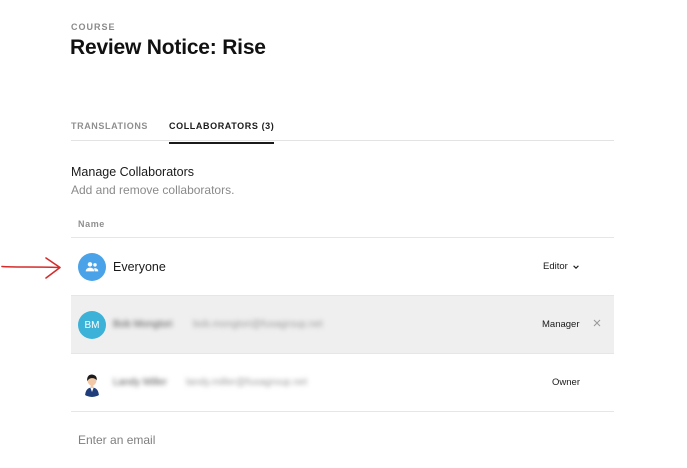 Image resolution: width=687 pixels, height=468 pixels. What do you see at coordinates (561, 324) in the screenshot?
I see `role-label: Manager` at bounding box center [561, 324].